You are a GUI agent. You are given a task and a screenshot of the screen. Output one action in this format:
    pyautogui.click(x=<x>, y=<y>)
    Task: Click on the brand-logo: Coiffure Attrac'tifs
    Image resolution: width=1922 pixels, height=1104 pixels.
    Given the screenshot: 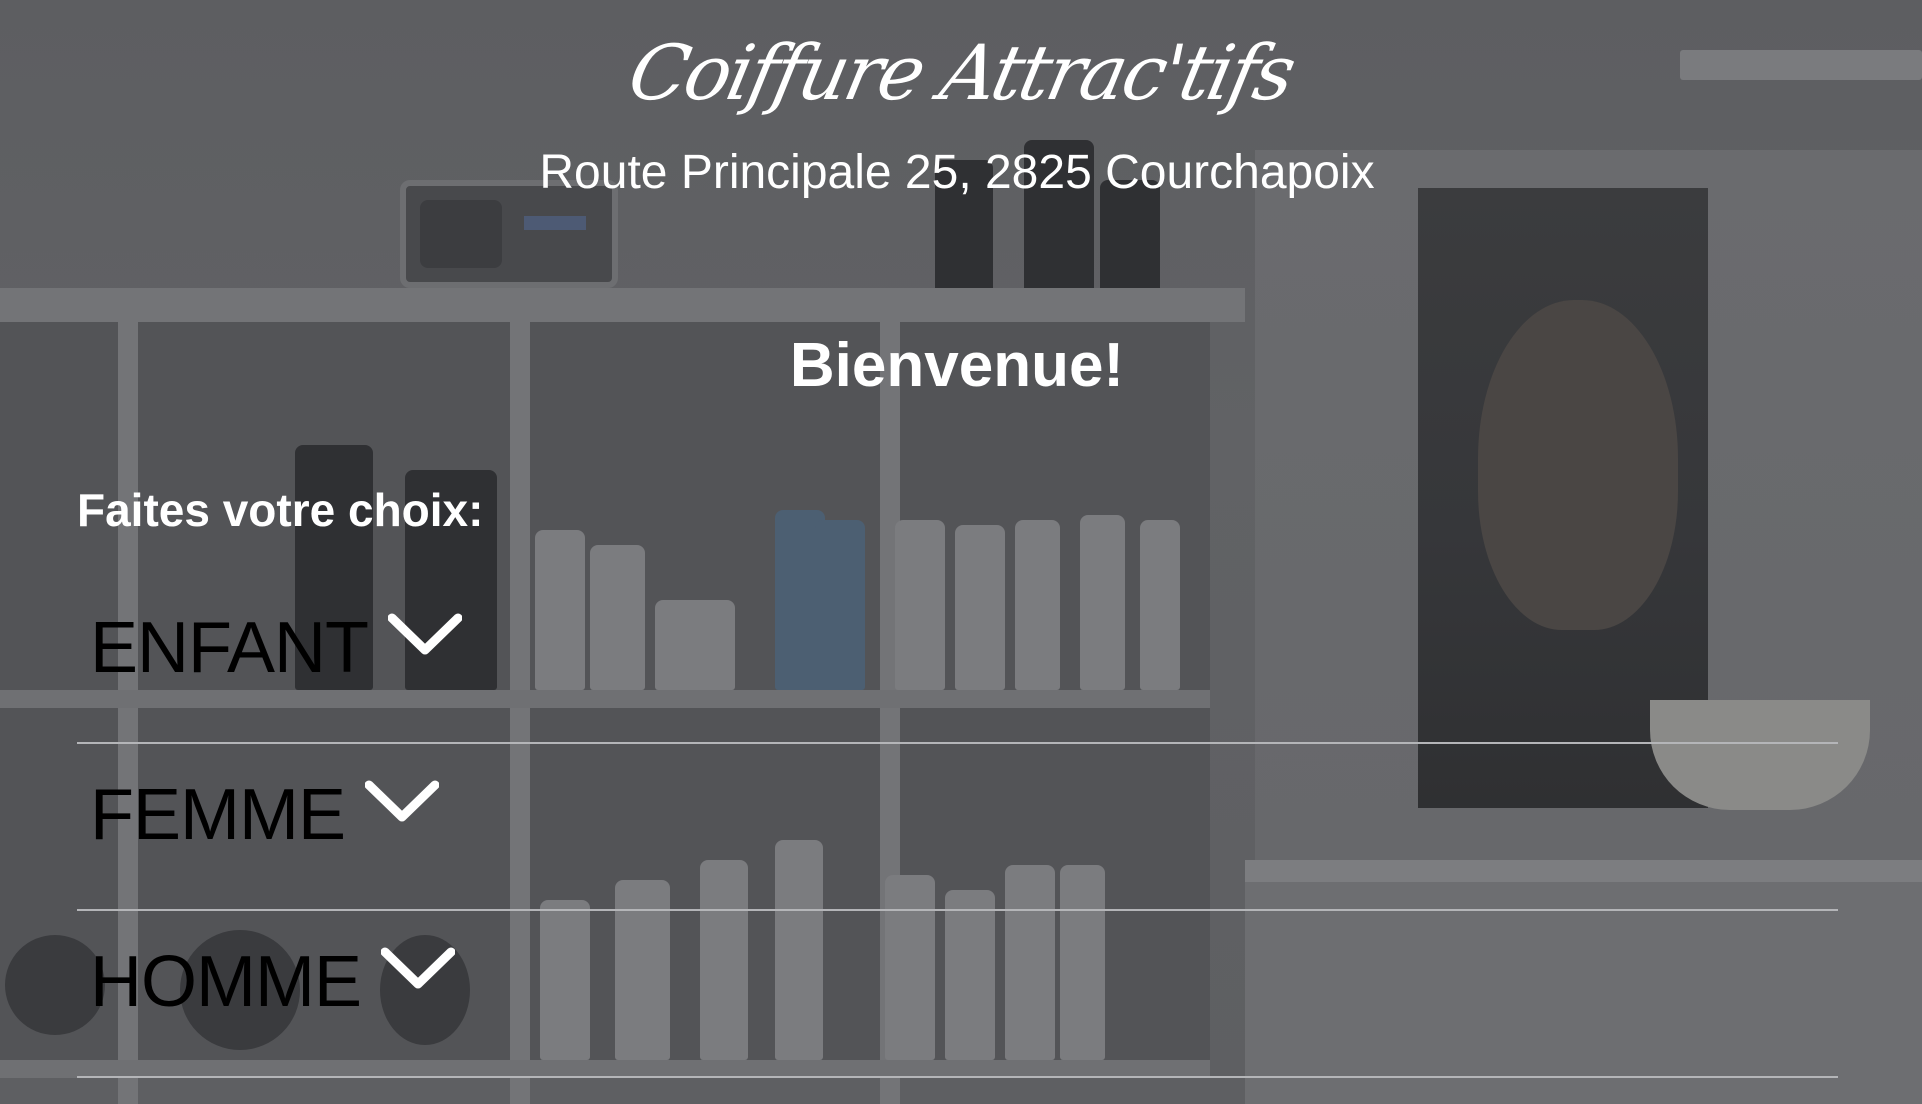 What is the action you would take?
    pyautogui.click(x=961, y=72)
    